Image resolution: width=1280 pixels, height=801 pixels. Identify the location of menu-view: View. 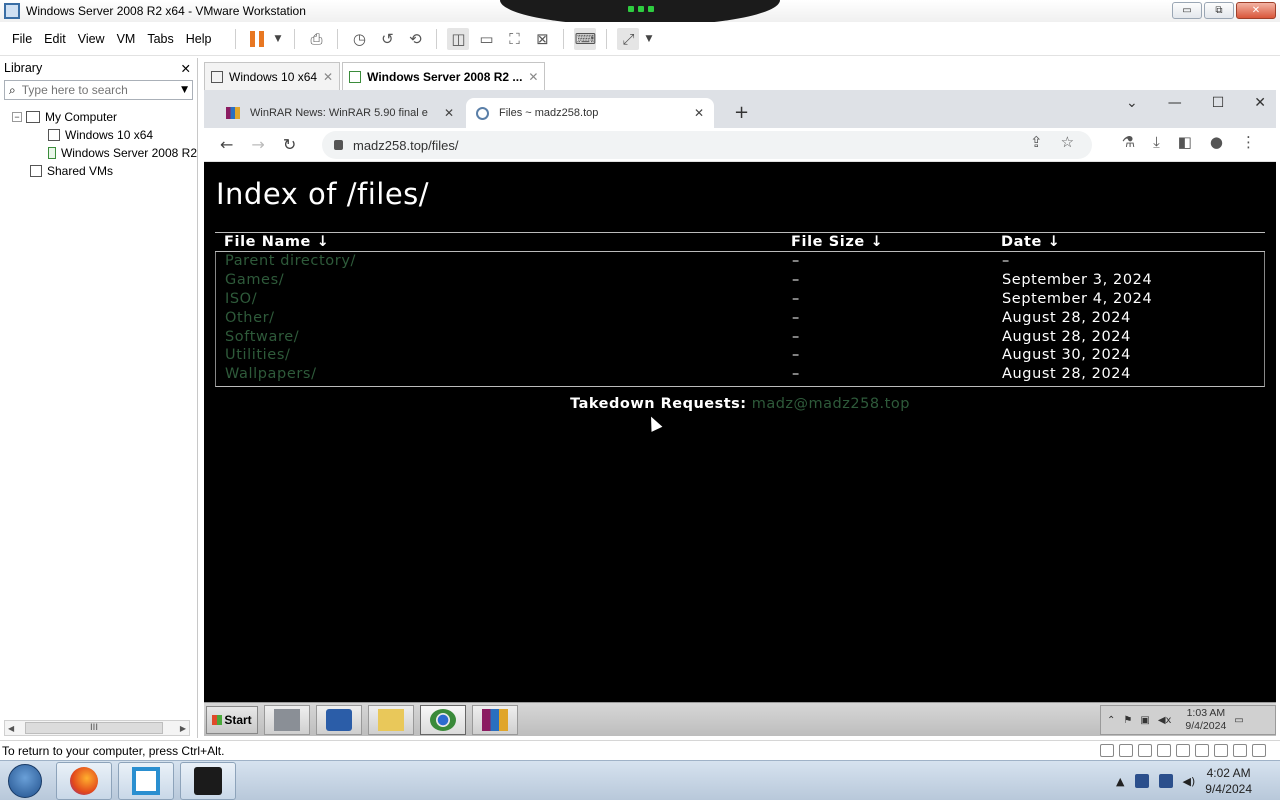
(91, 39).